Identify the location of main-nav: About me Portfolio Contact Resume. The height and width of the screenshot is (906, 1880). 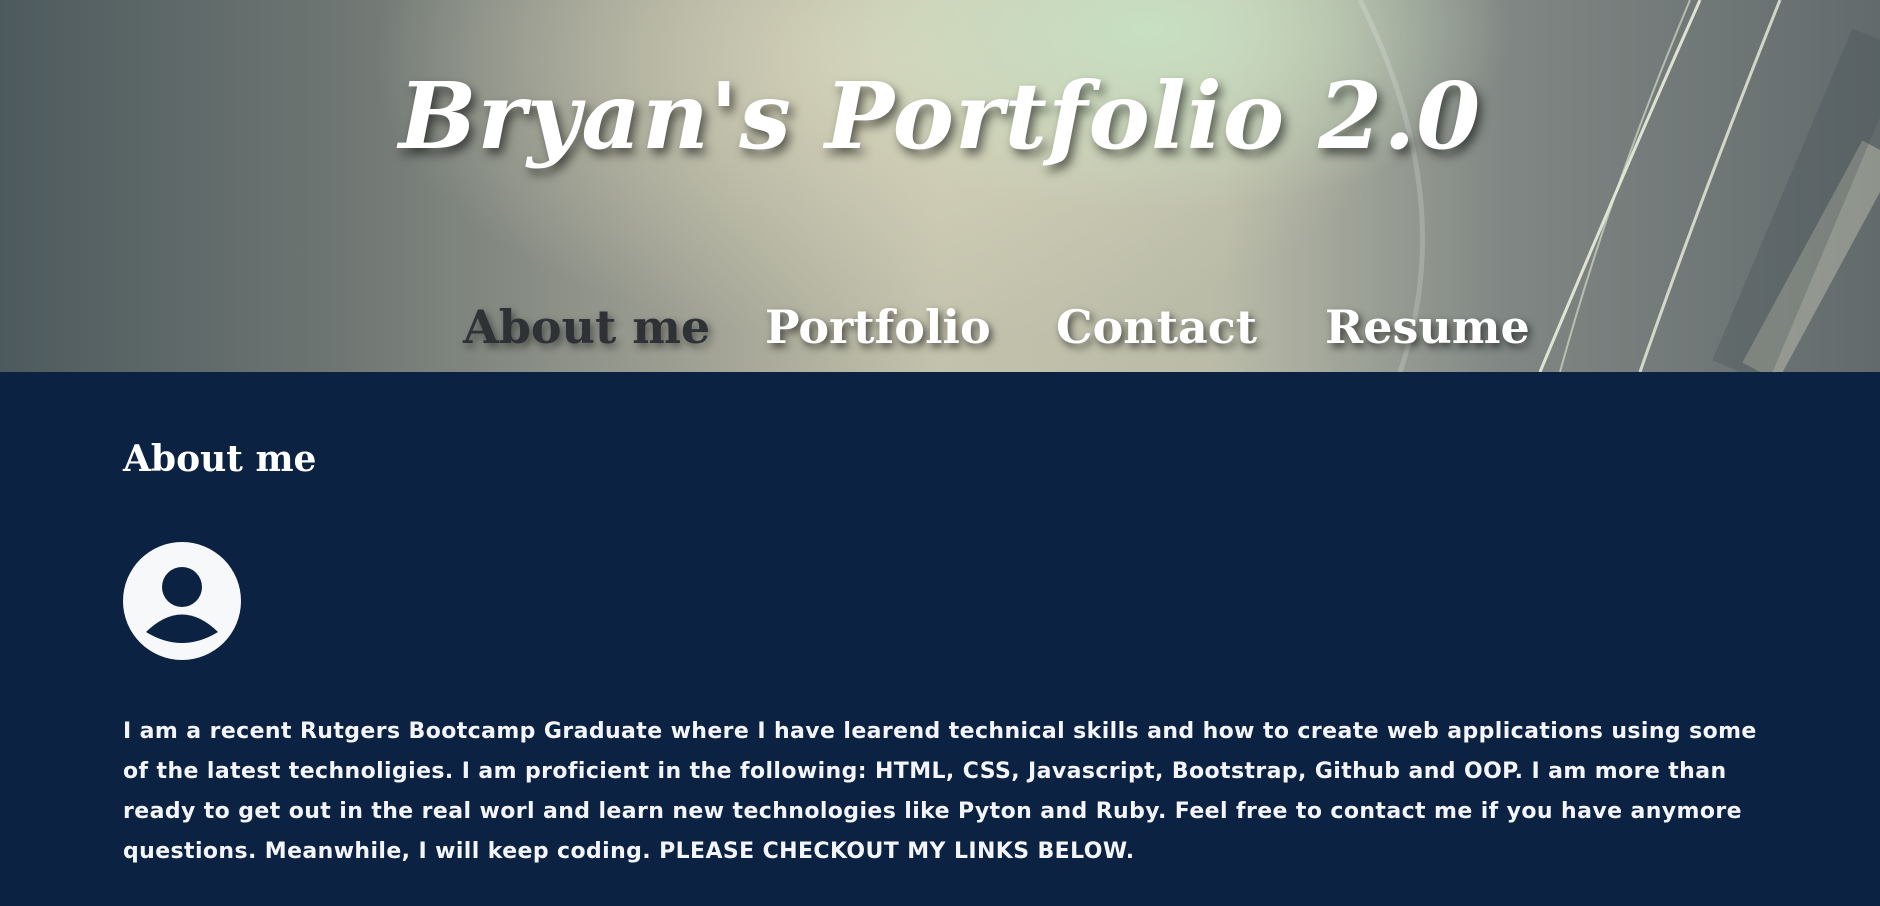
(940, 335).